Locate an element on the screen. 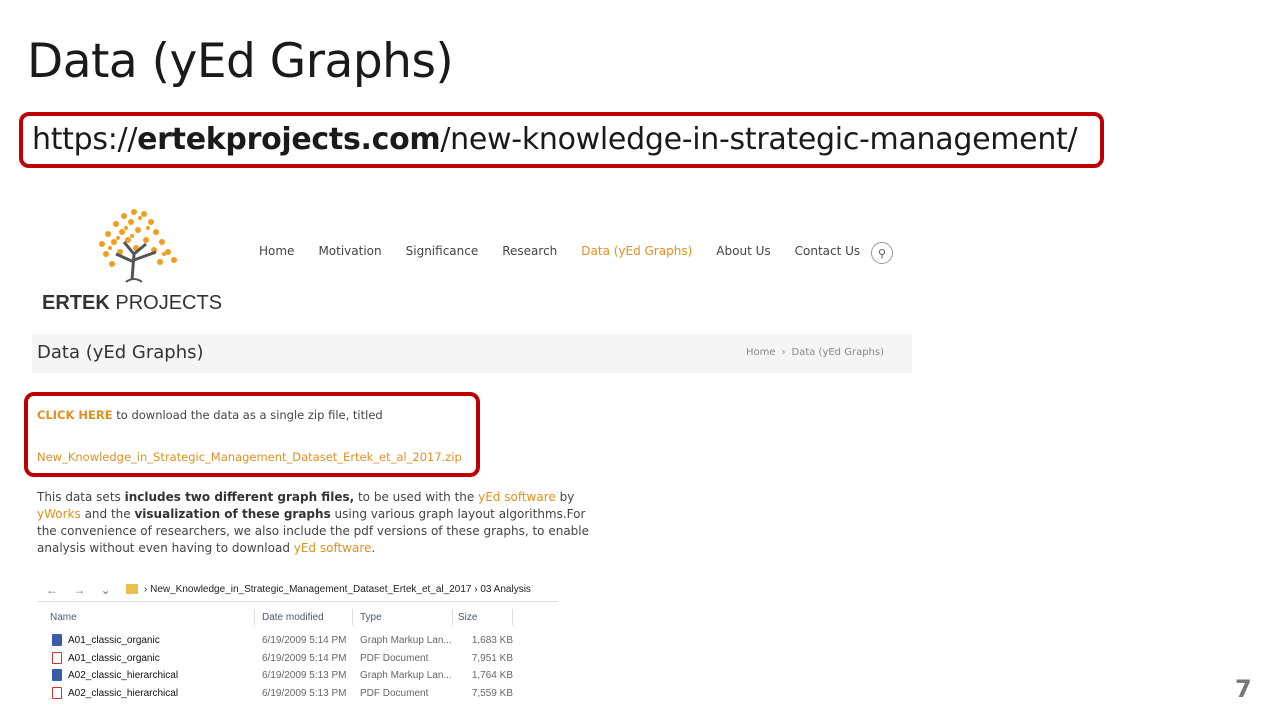  page-title: Data (yEd Graphs) is located at coordinates (120, 352).